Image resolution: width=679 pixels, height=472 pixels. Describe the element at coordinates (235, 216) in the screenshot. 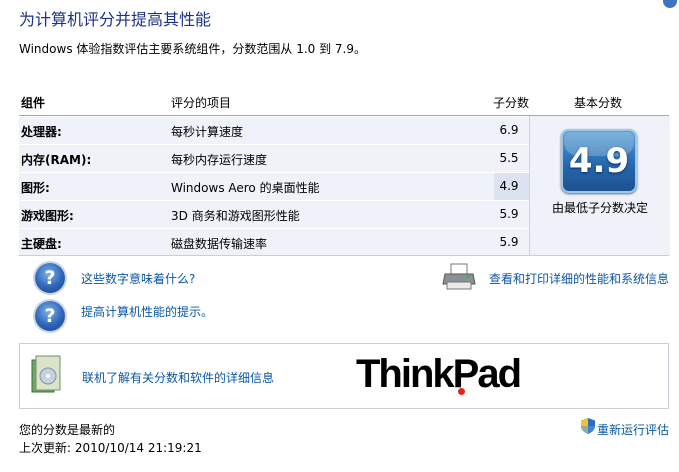

I see `rated-item: 3D 商务和游戏图形性能` at that location.